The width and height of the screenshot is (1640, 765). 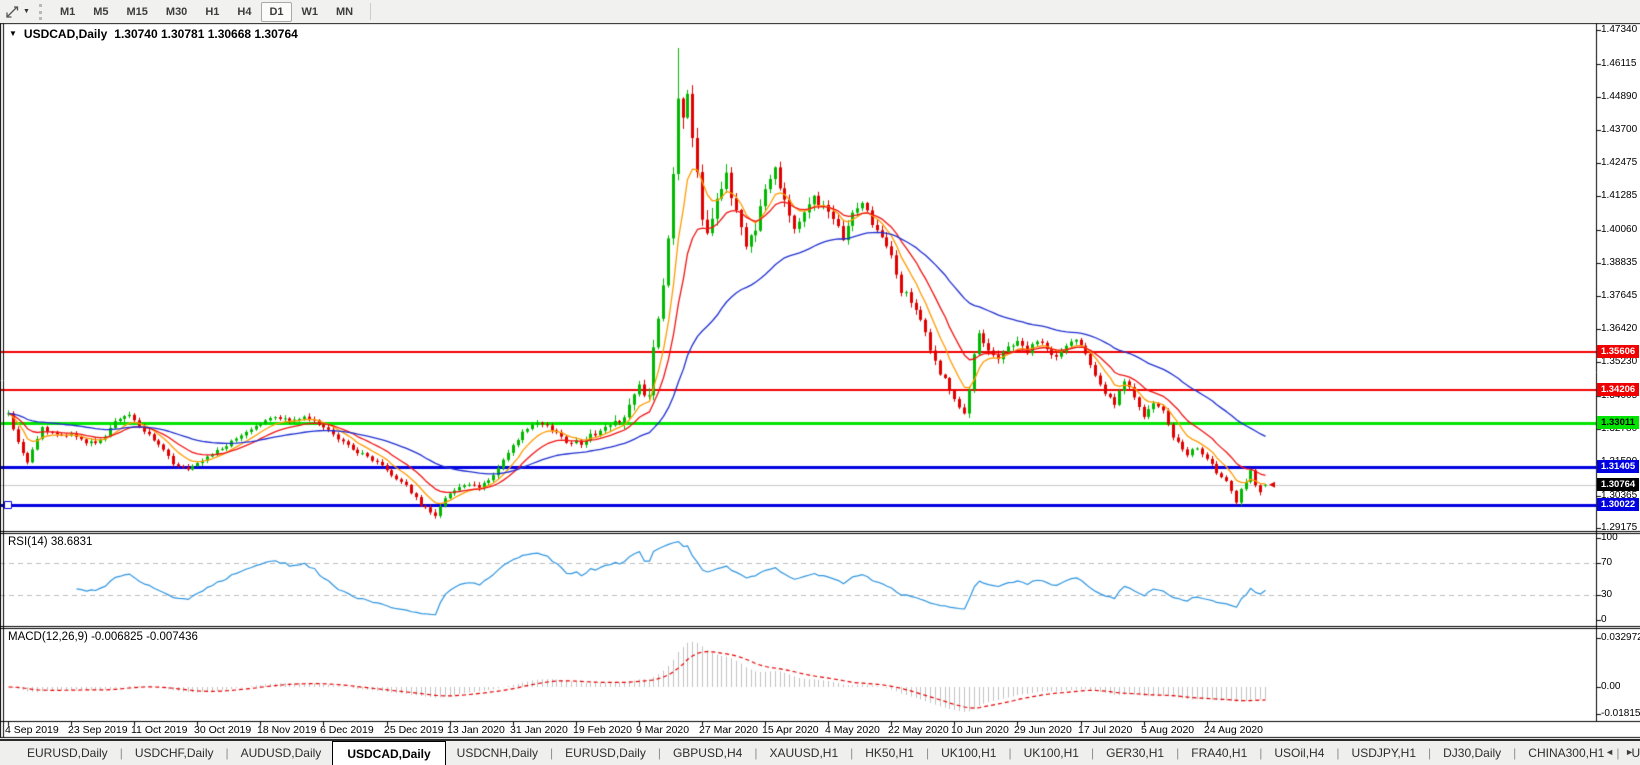 What do you see at coordinates (67, 12) in the screenshot?
I see `timeframe-button-m1: M1` at bounding box center [67, 12].